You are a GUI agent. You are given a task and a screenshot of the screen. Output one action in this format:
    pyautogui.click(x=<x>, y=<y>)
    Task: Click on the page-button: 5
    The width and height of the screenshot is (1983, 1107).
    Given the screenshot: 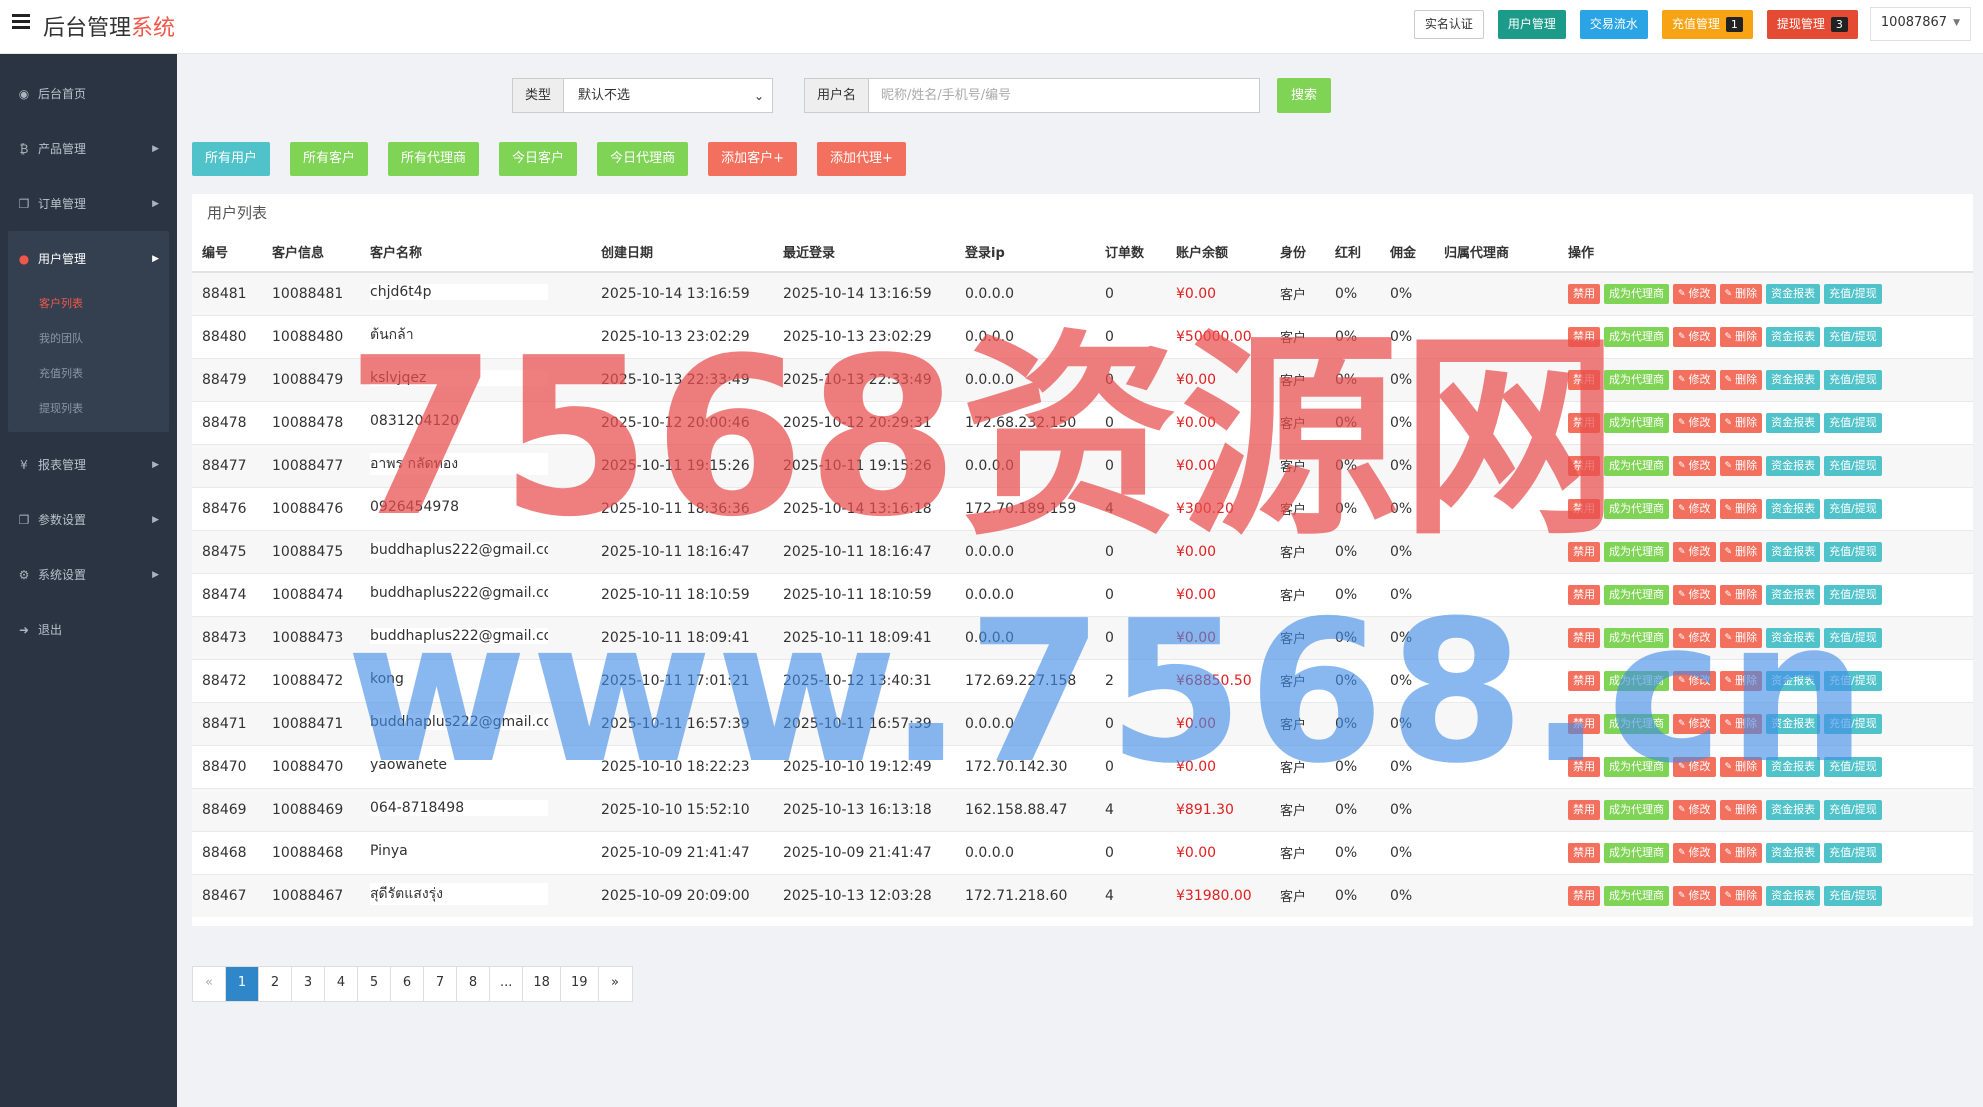 What is the action you would take?
    pyautogui.click(x=374, y=984)
    